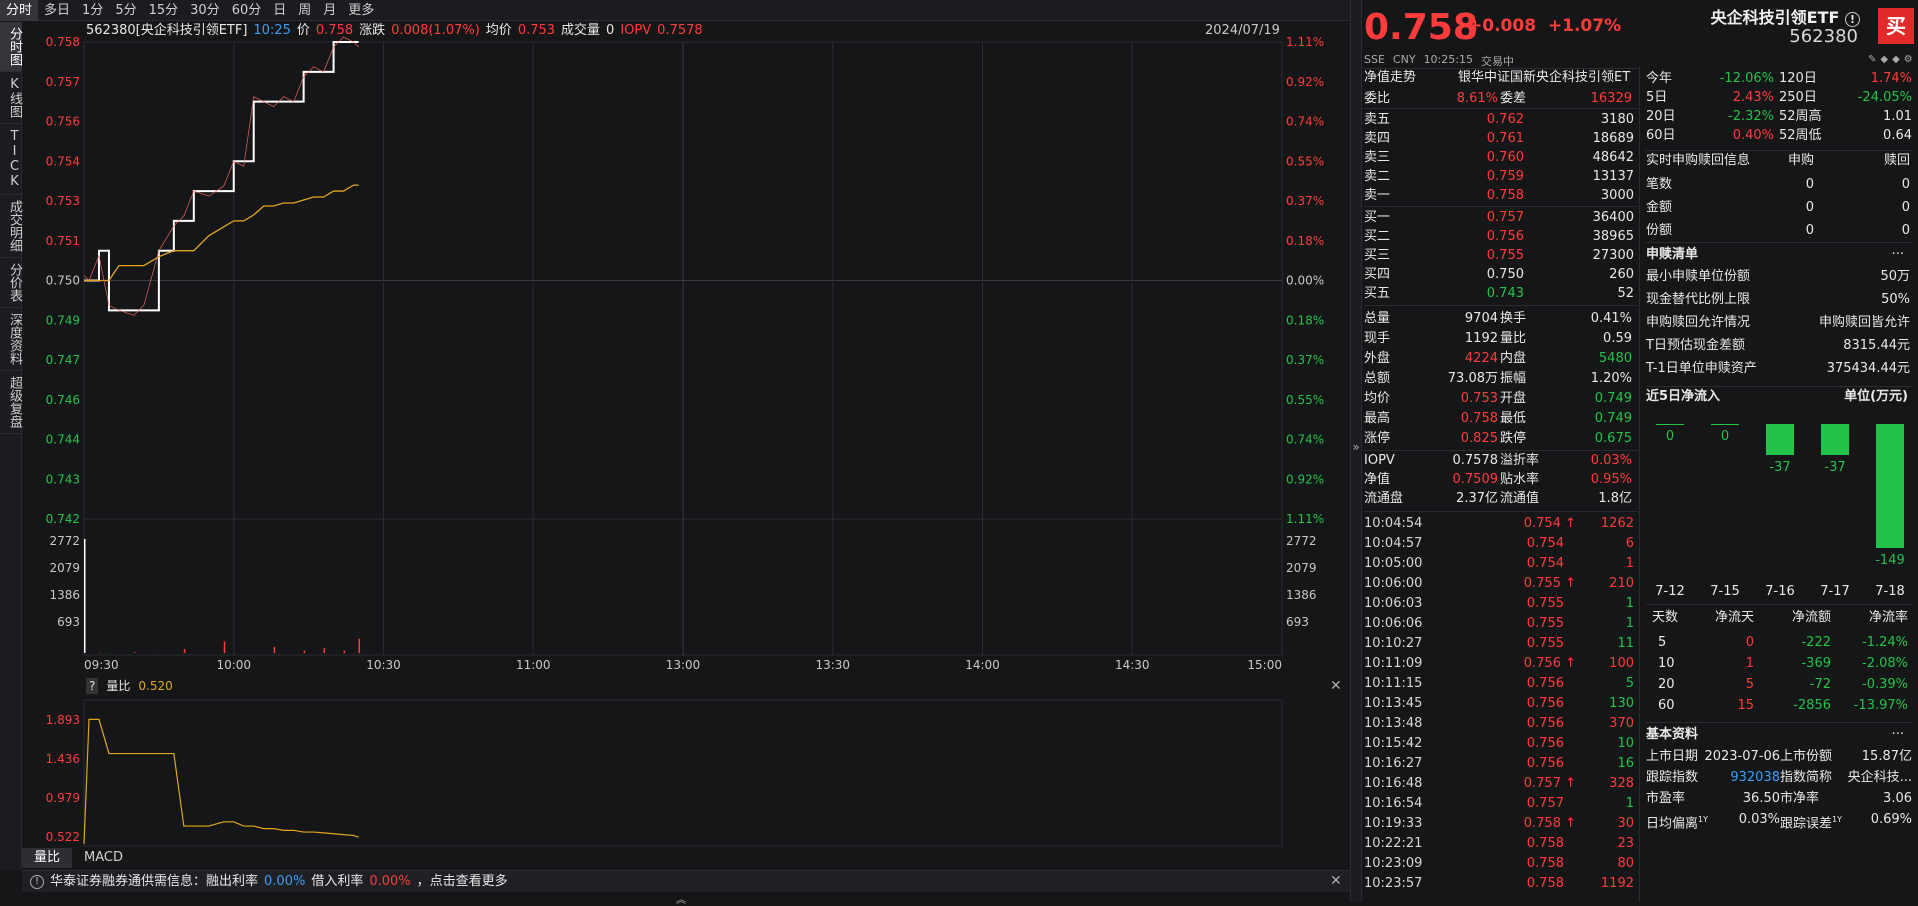 This screenshot has height=906, width=1918. Describe the element at coordinates (1264, 665) in the screenshot. I see `time-tick-label: 15:00` at that location.